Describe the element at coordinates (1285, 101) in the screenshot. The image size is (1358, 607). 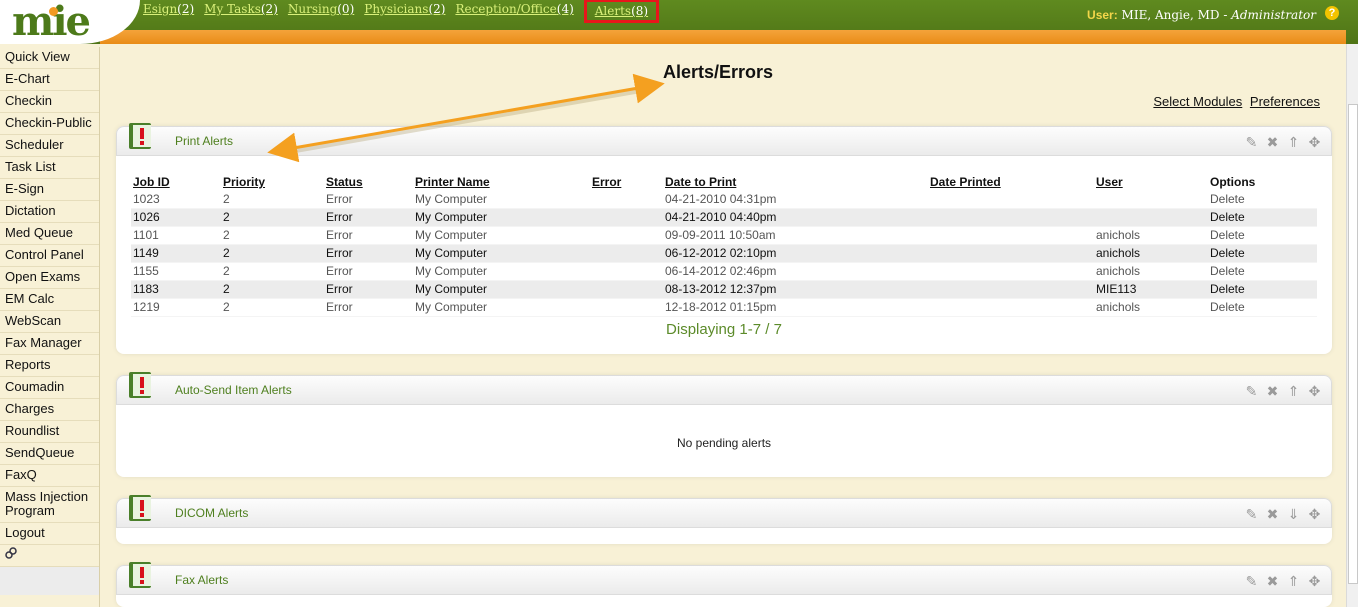
I see `preferences-link: Preferences` at that location.